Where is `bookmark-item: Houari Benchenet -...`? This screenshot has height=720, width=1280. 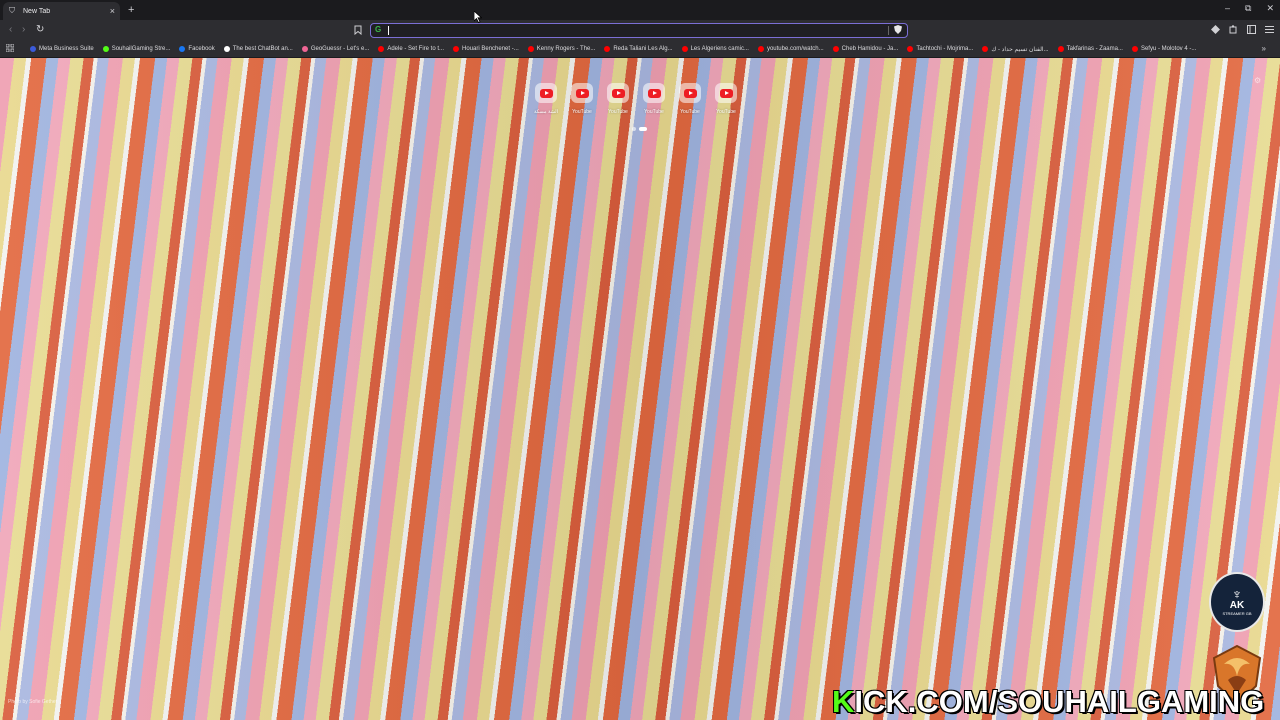 bookmark-item: Houari Benchenet -... is located at coordinates (486, 49).